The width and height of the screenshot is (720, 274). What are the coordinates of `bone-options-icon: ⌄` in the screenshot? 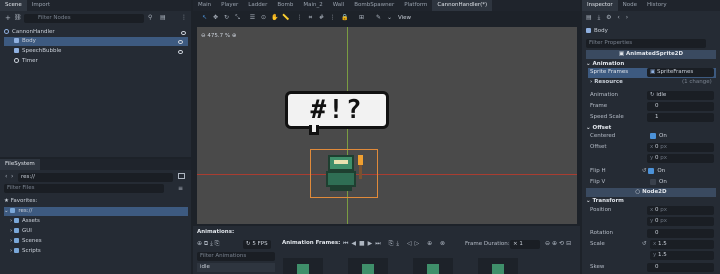 It's located at (389, 17).